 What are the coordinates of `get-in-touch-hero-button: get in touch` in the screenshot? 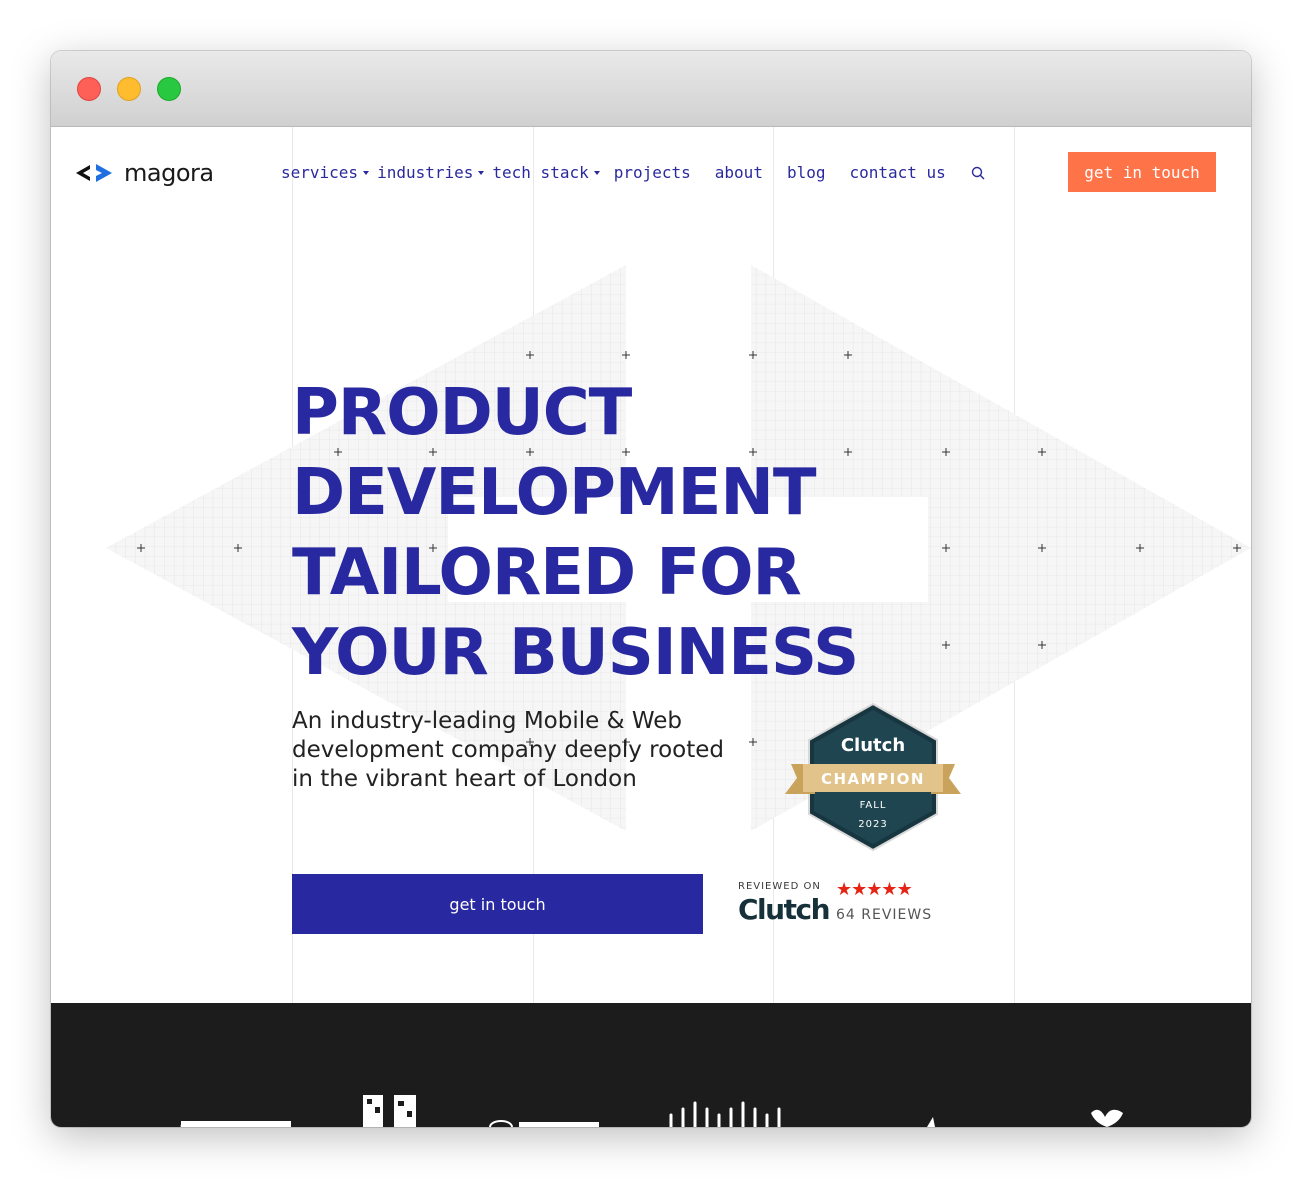 It's located at (497, 904).